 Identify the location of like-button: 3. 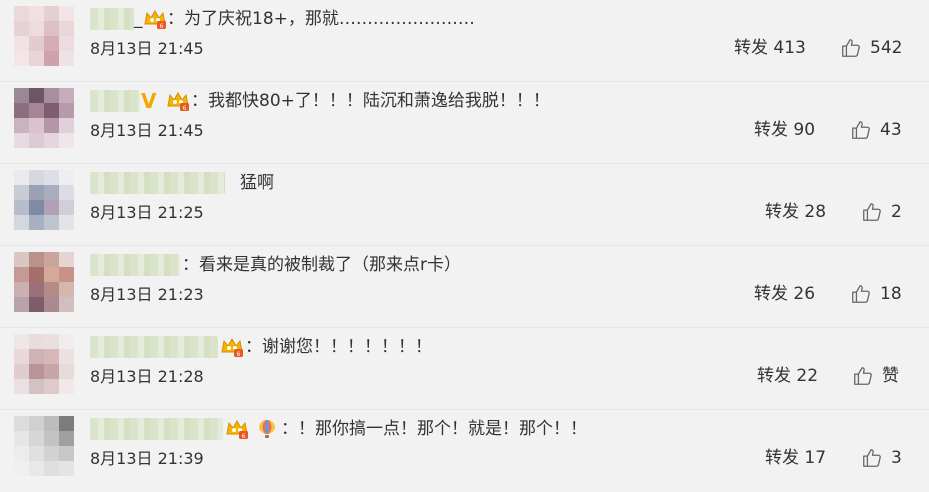
(881, 458).